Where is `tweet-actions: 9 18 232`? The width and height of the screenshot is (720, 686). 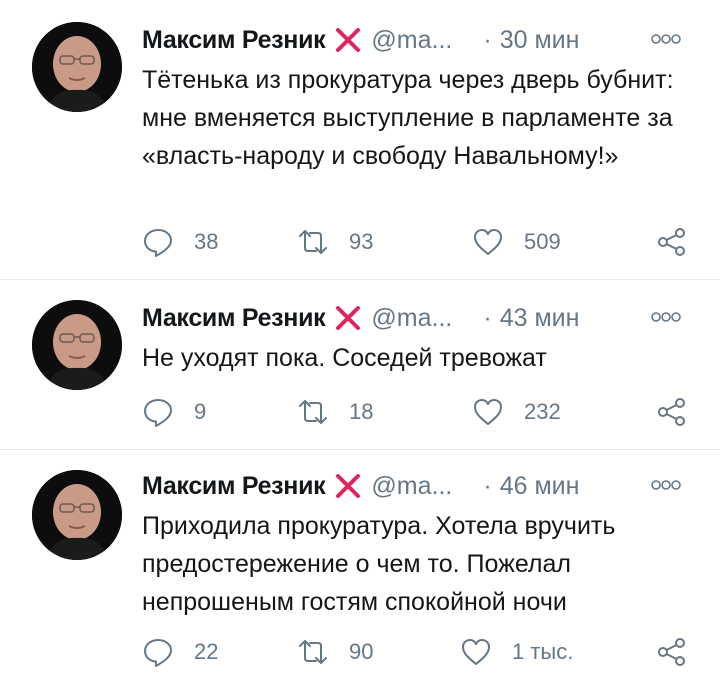
tweet-actions: 9 18 232 is located at coordinates (417, 412).